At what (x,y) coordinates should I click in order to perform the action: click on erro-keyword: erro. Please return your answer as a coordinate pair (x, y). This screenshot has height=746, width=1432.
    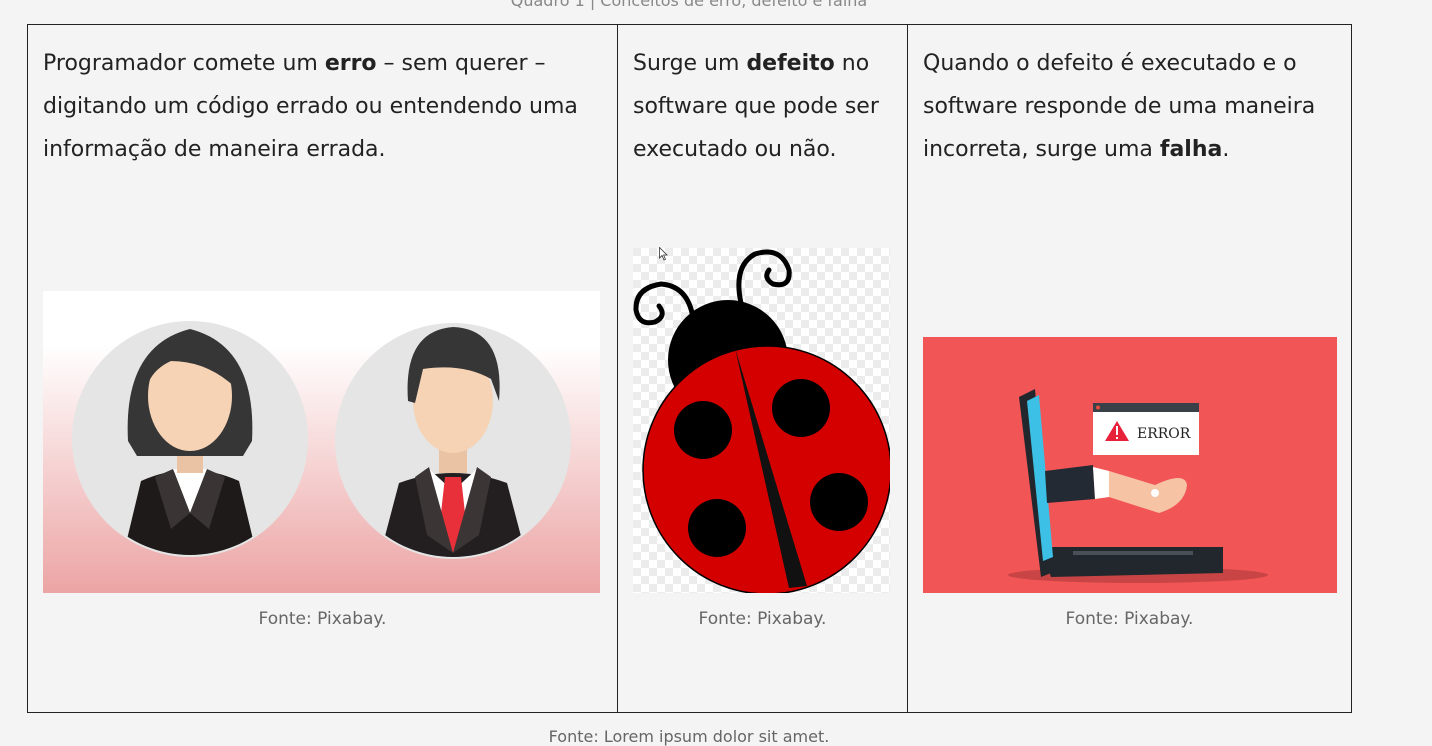
    Looking at the image, I should click on (350, 63).